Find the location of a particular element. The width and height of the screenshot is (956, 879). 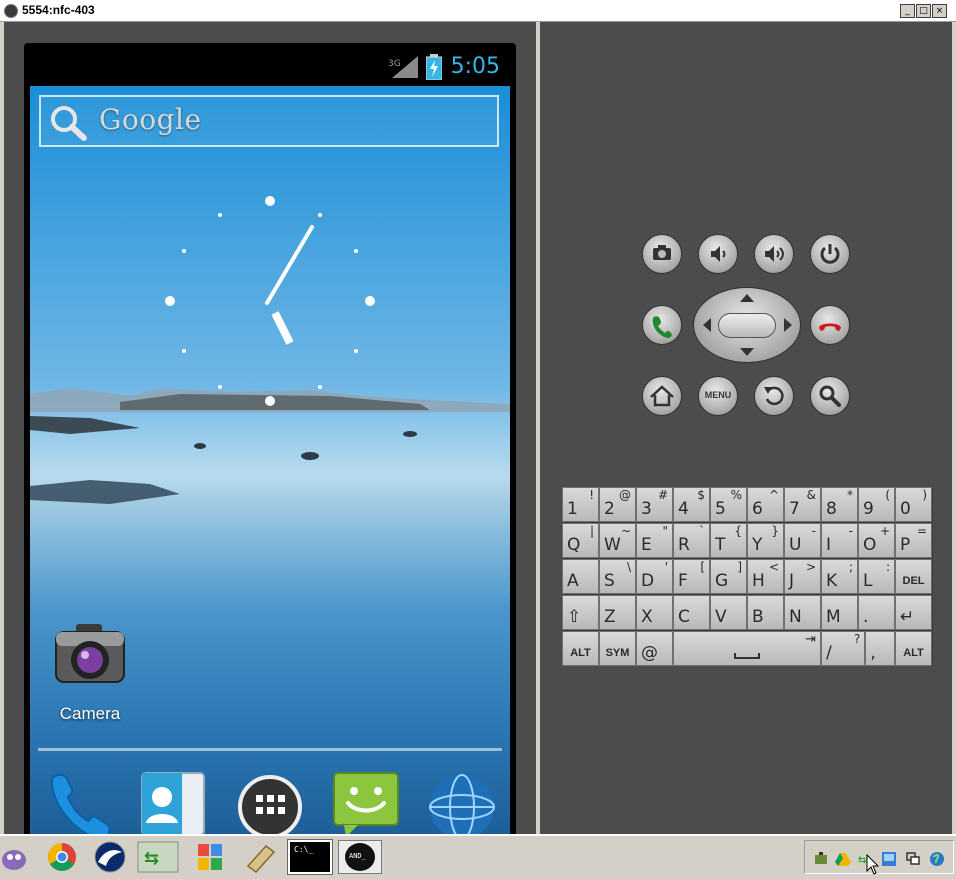

windows-icon is located at coordinates (913, 859).